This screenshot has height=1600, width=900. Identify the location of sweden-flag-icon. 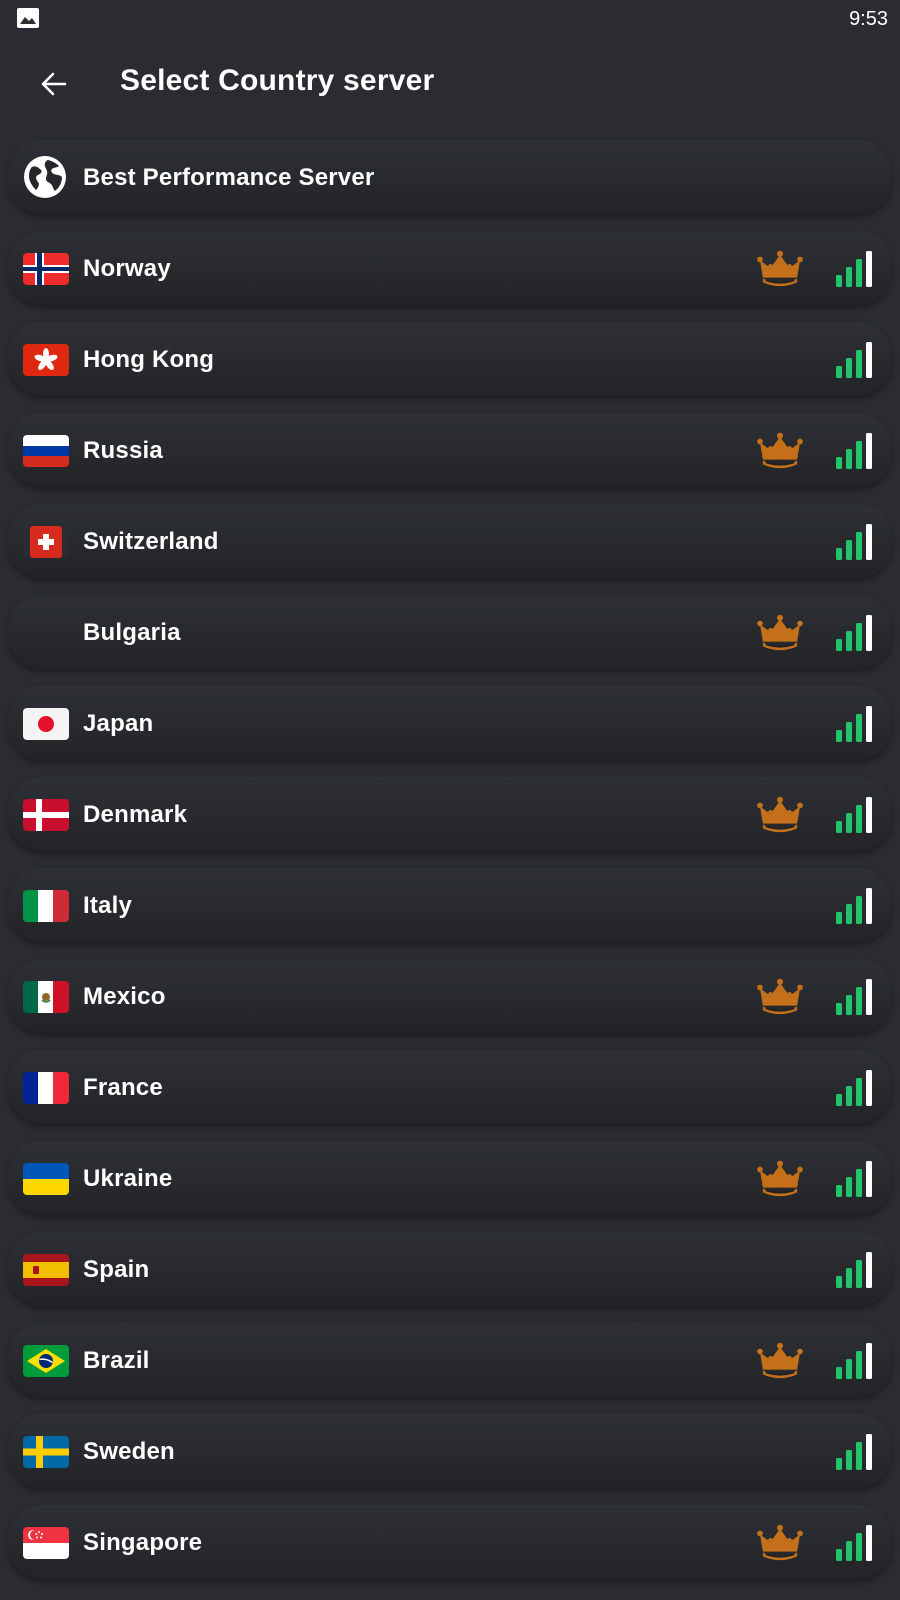
(46, 1452).